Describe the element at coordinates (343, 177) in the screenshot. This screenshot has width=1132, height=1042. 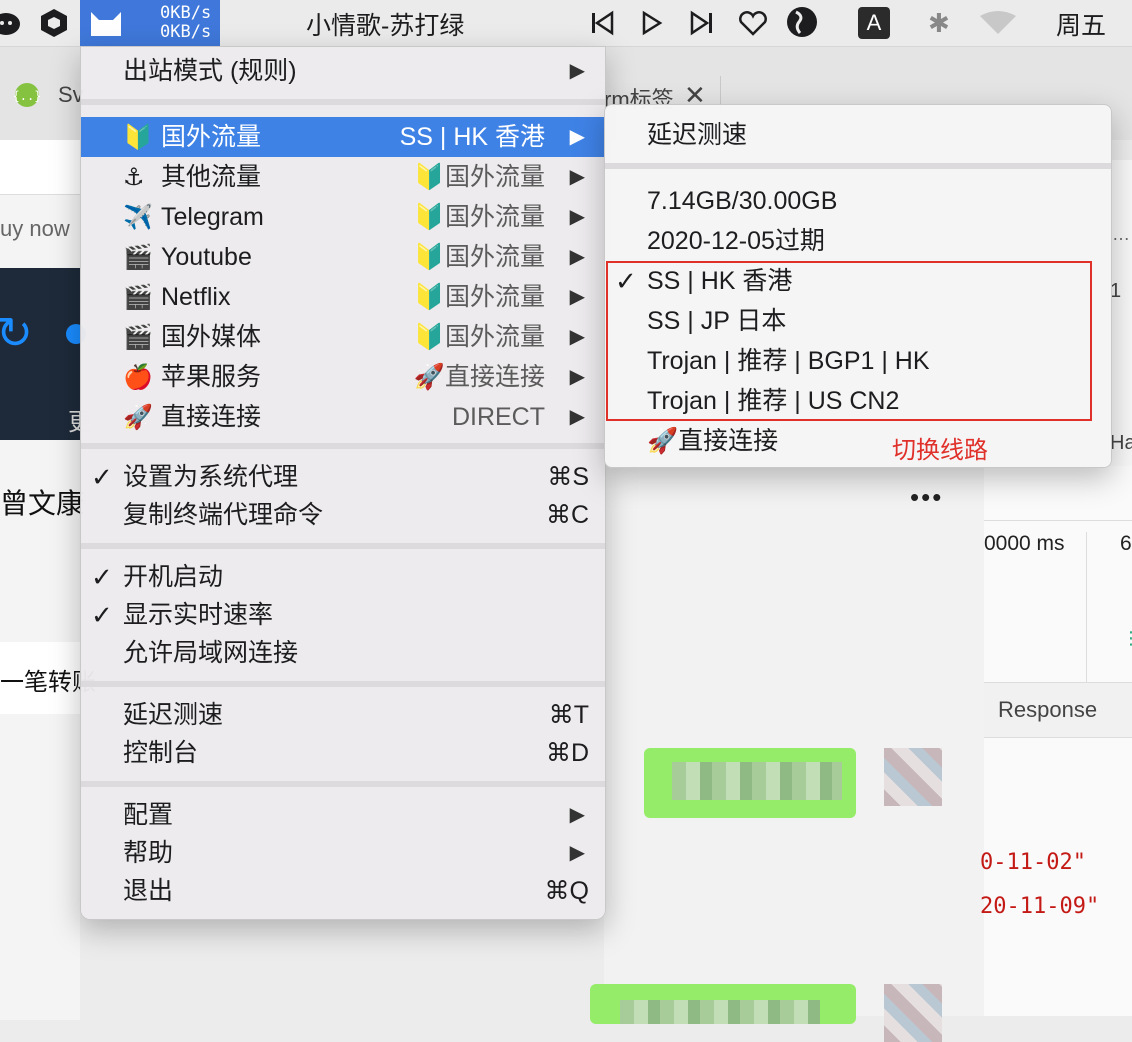
I see `menu-item-proxy-group: ⚓ 其他流量 🔰国外流量 ▶` at that location.